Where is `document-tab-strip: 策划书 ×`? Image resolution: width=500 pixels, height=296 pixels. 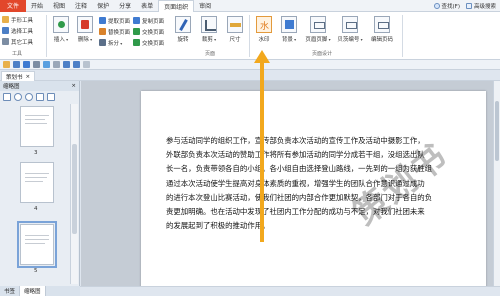 document-tab-strip: 策划书 × is located at coordinates (250, 75).